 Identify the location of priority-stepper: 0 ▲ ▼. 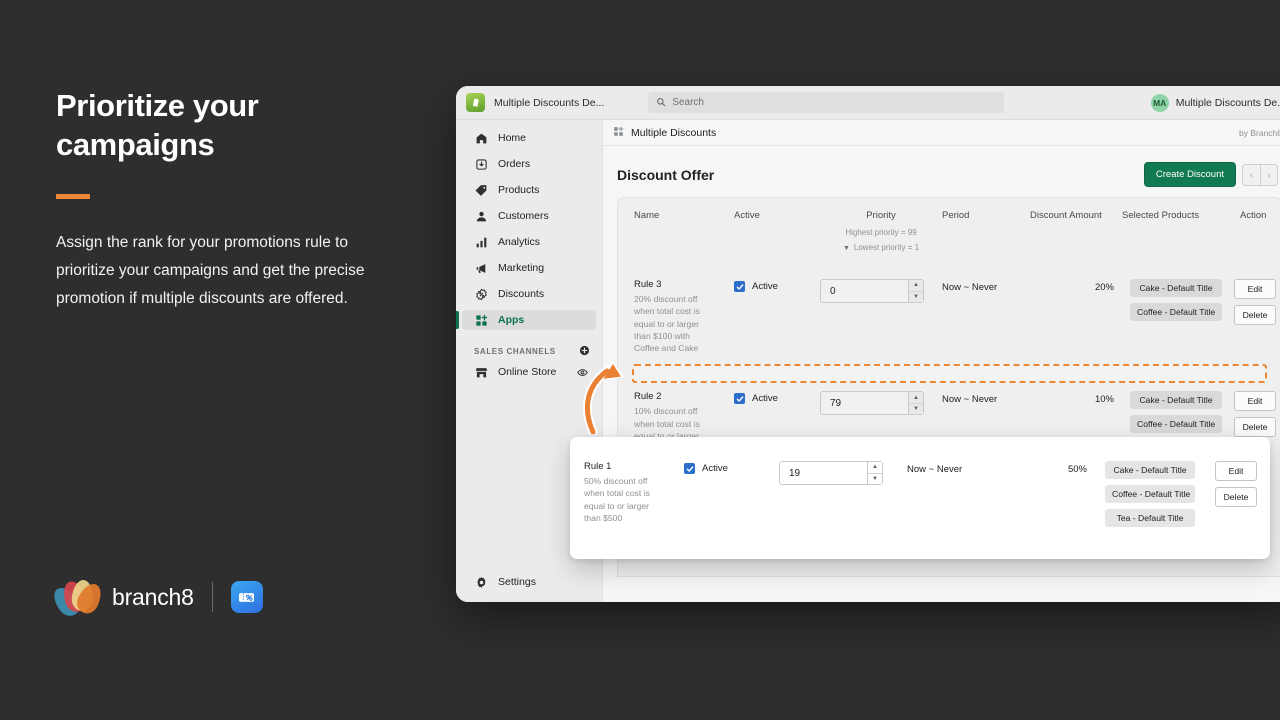
(872, 291).